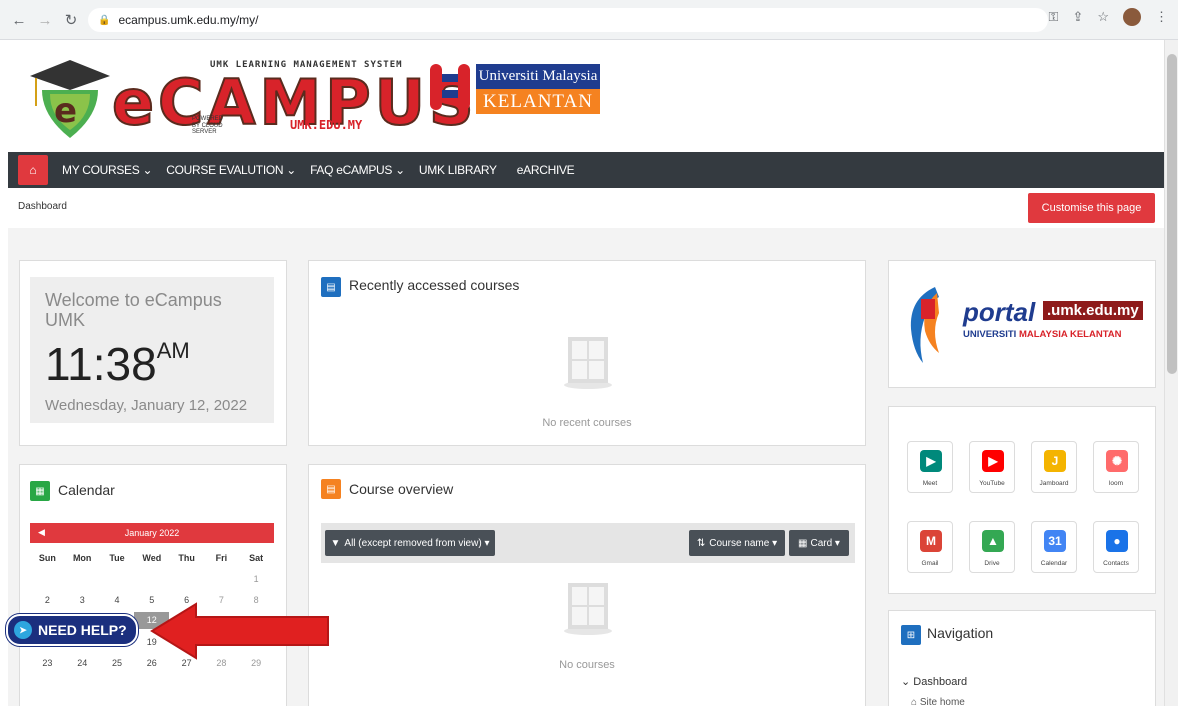  Describe the element at coordinates (133, 310) in the screenshot. I see `welcome-greeting: Welcome to eCampus UMK` at that location.